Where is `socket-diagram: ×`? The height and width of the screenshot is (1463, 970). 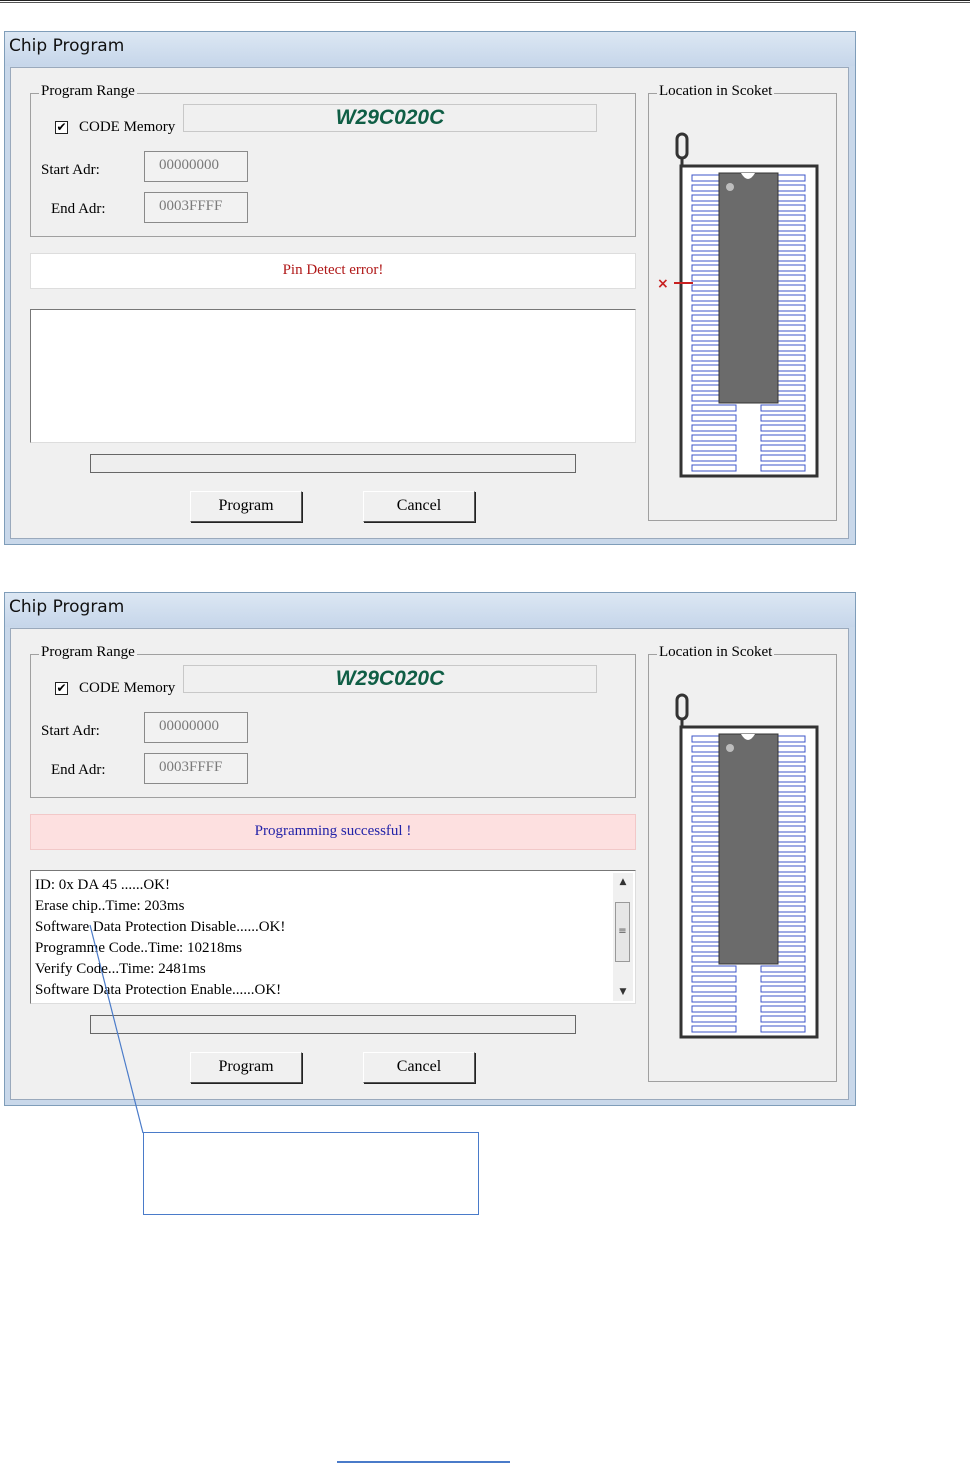
socket-diagram: × is located at coordinates (738, 305).